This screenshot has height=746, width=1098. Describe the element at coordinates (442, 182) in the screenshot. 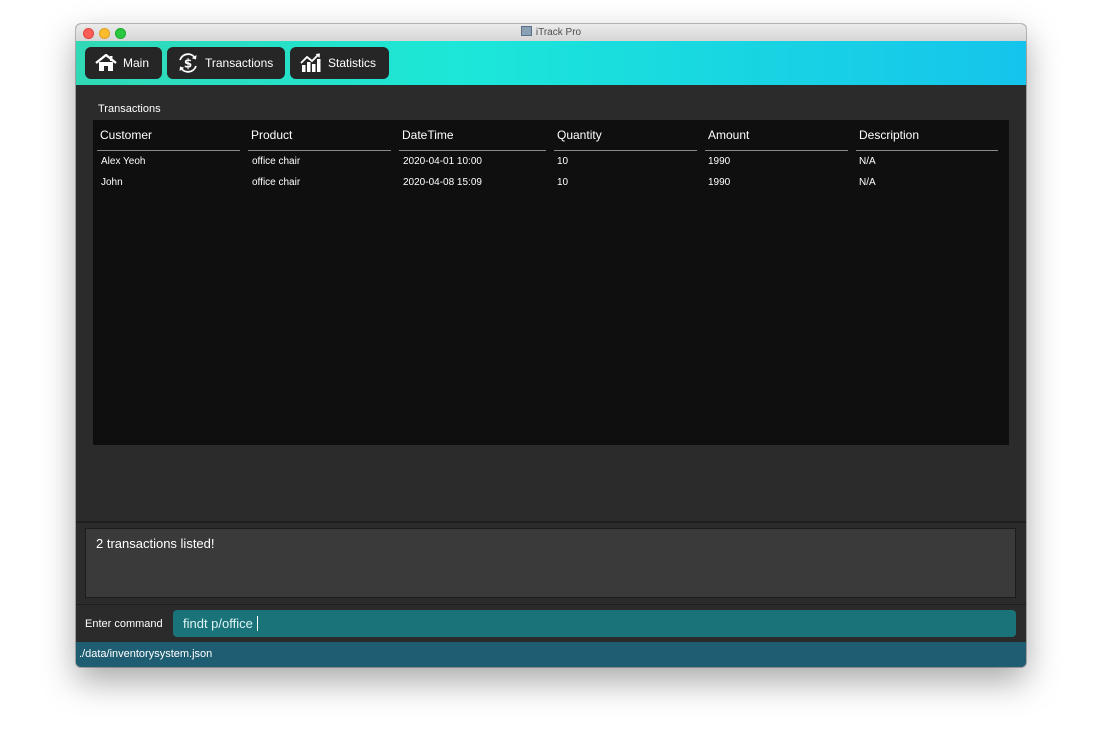

I see `cell-datetime: 2020-04-08 15:09` at that location.